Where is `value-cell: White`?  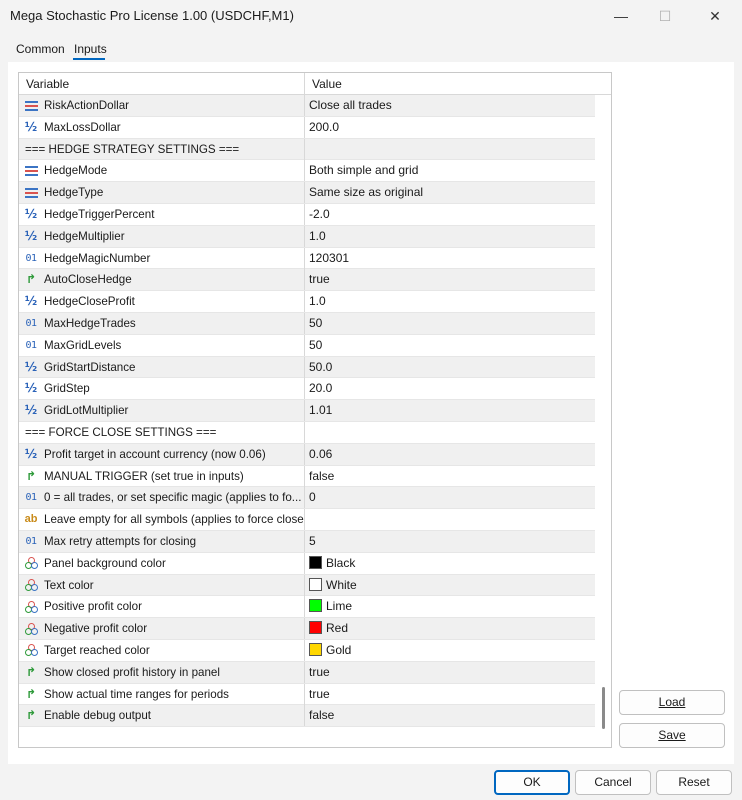
value-cell: White is located at coordinates (450, 585).